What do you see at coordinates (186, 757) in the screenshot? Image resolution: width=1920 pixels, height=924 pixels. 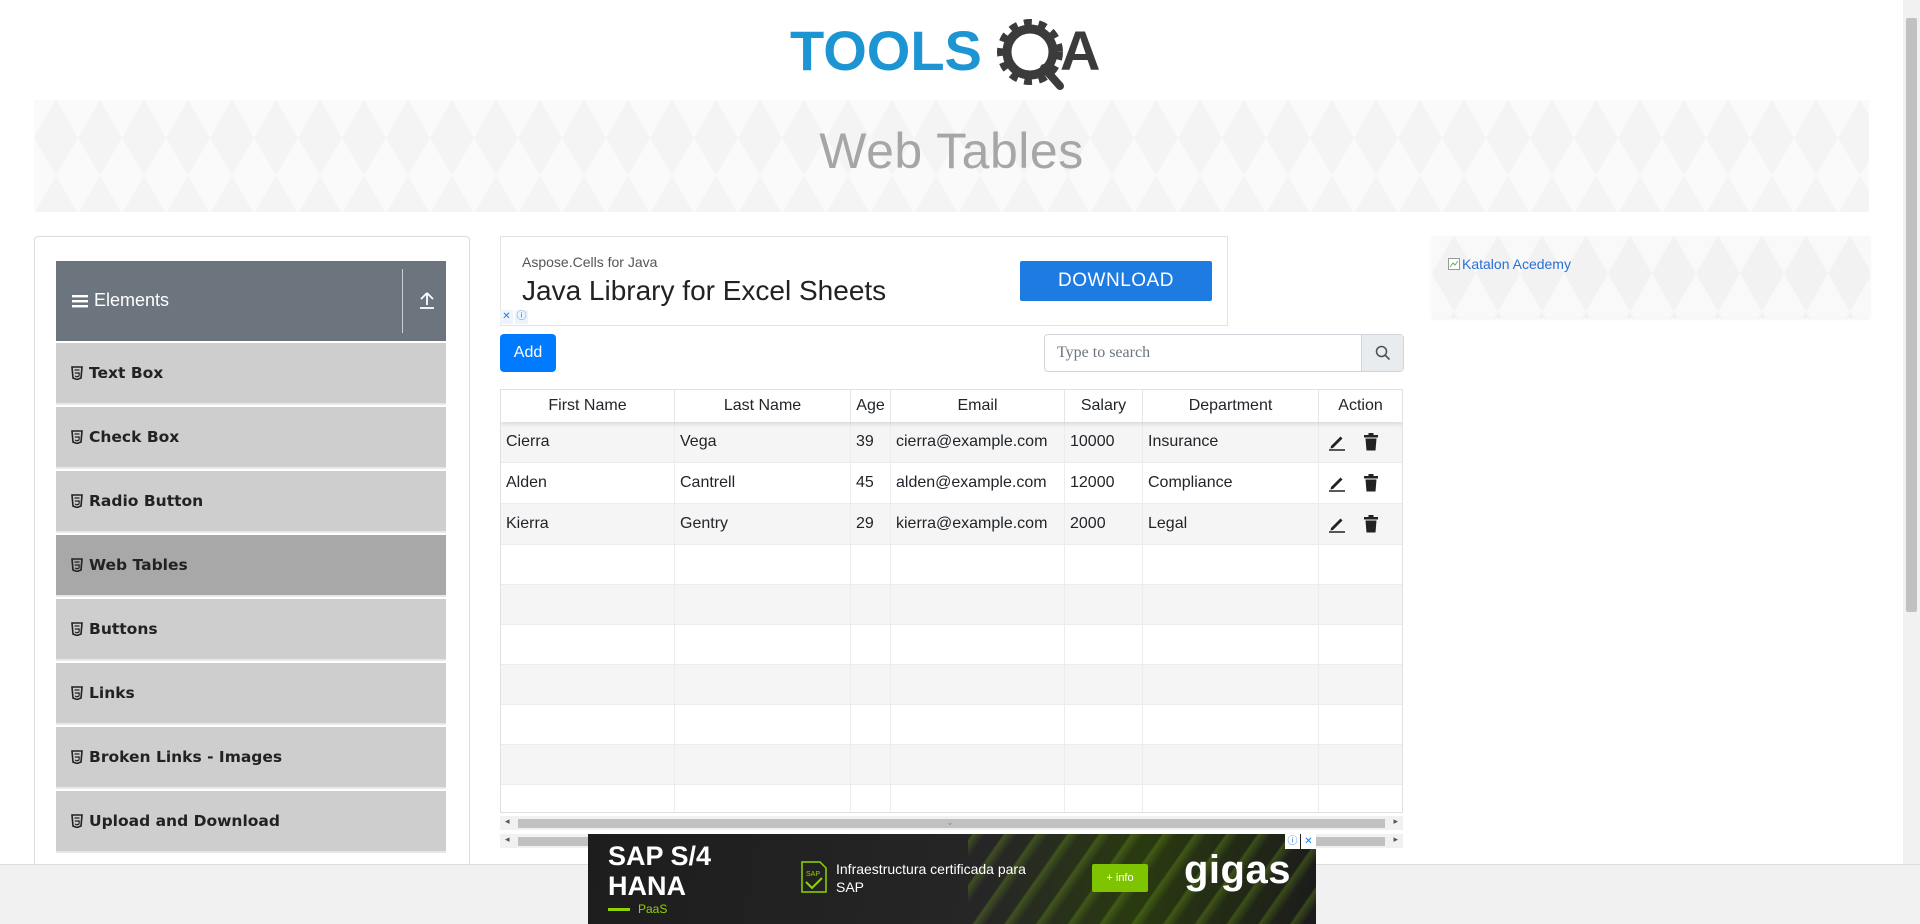 I see `sidebar-item-label: Broken Links - Images` at bounding box center [186, 757].